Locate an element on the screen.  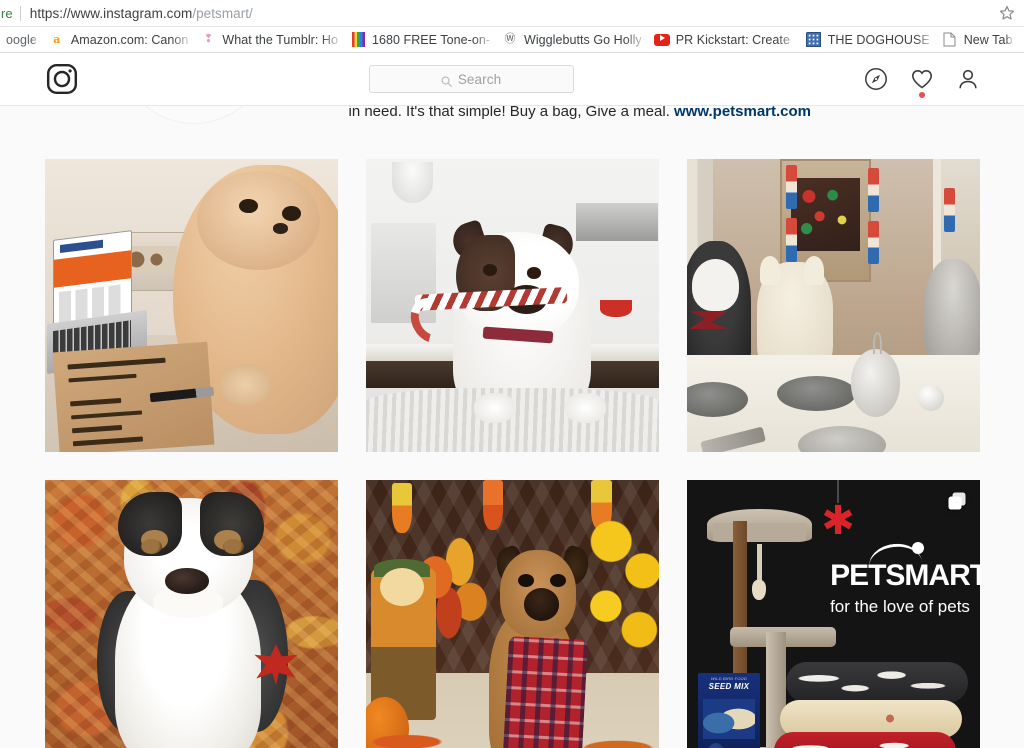
bookmark-the-doghouse: THE DOGHOUSE is located at coordinates (868, 39).